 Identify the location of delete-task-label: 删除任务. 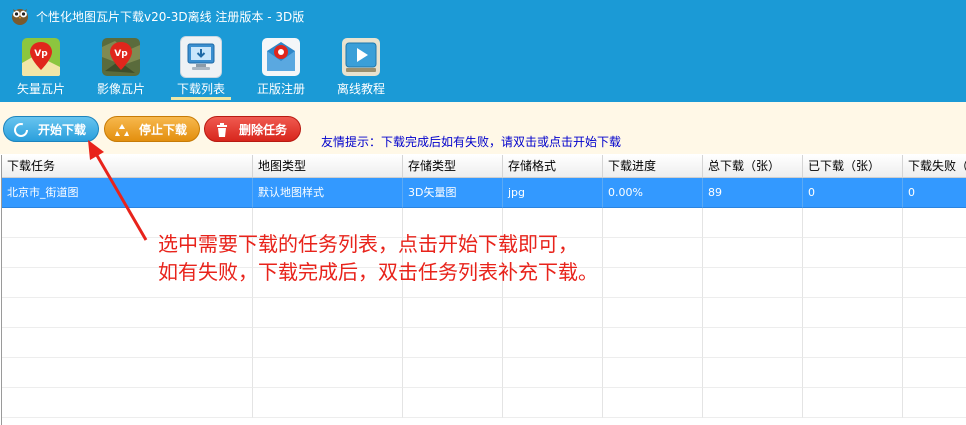
(263, 130).